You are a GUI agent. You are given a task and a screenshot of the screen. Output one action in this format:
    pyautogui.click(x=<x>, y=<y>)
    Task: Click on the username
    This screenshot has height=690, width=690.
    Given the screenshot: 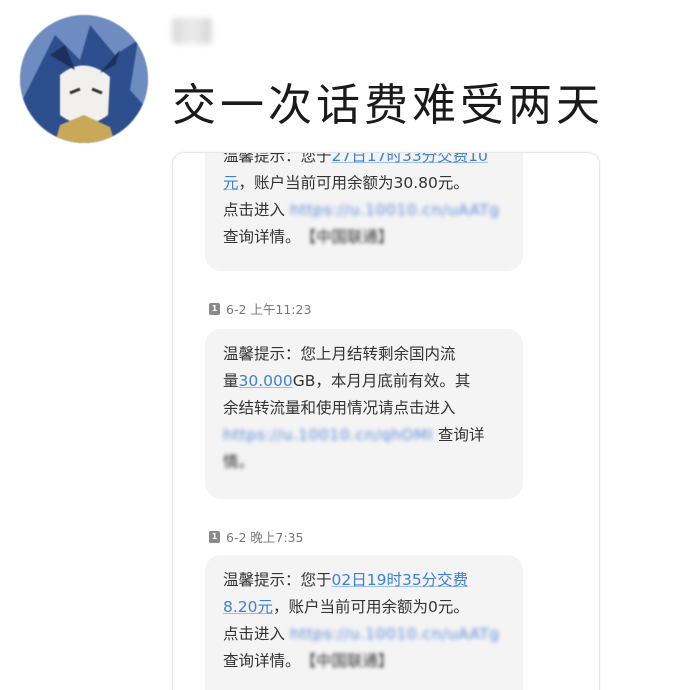 What is the action you would take?
    pyautogui.click(x=192, y=31)
    